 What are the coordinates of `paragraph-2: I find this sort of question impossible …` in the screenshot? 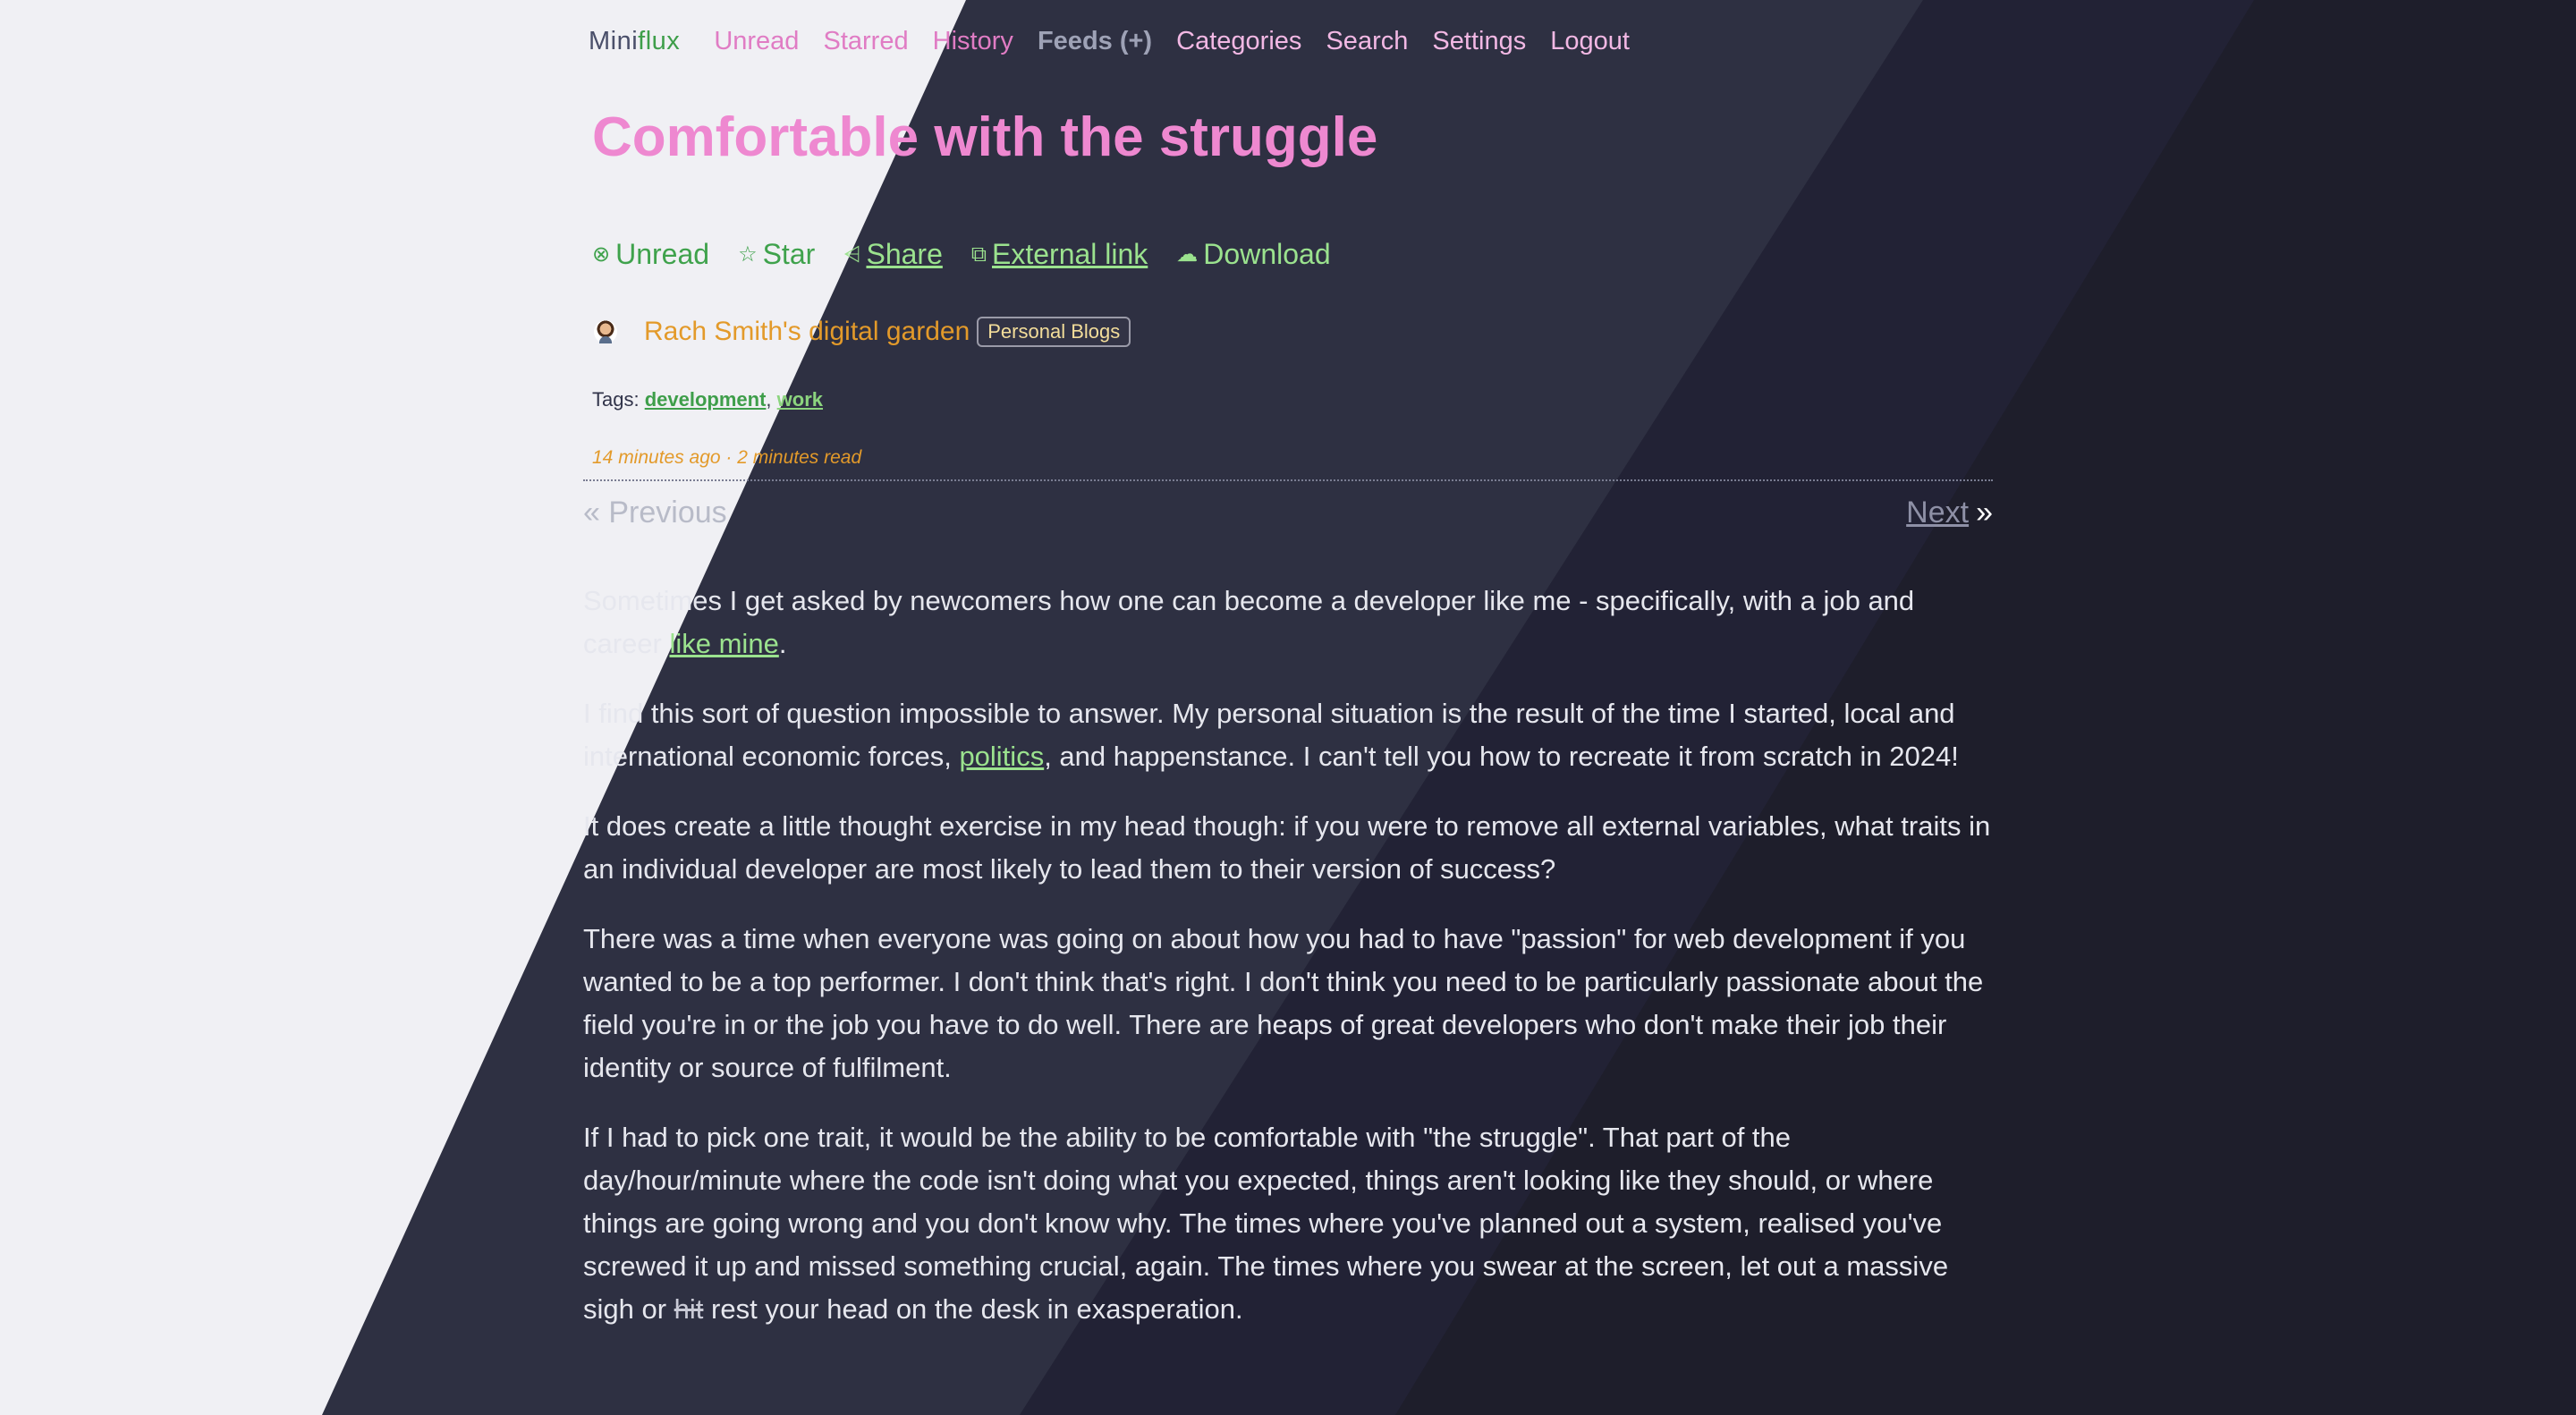 It's located at (1289, 735).